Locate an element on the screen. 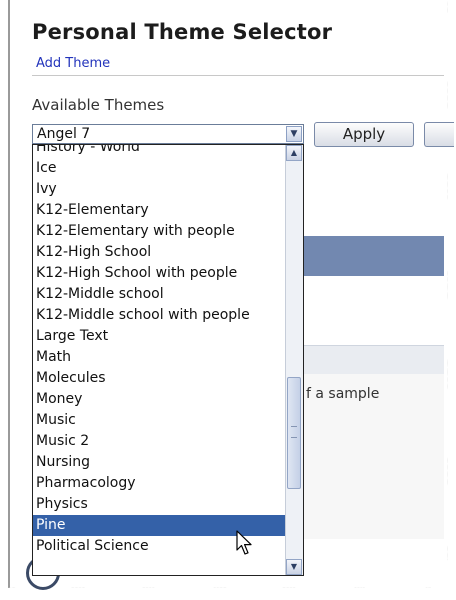 The width and height of the screenshot is (456, 600). theme-option: Molecules is located at coordinates (159, 378).